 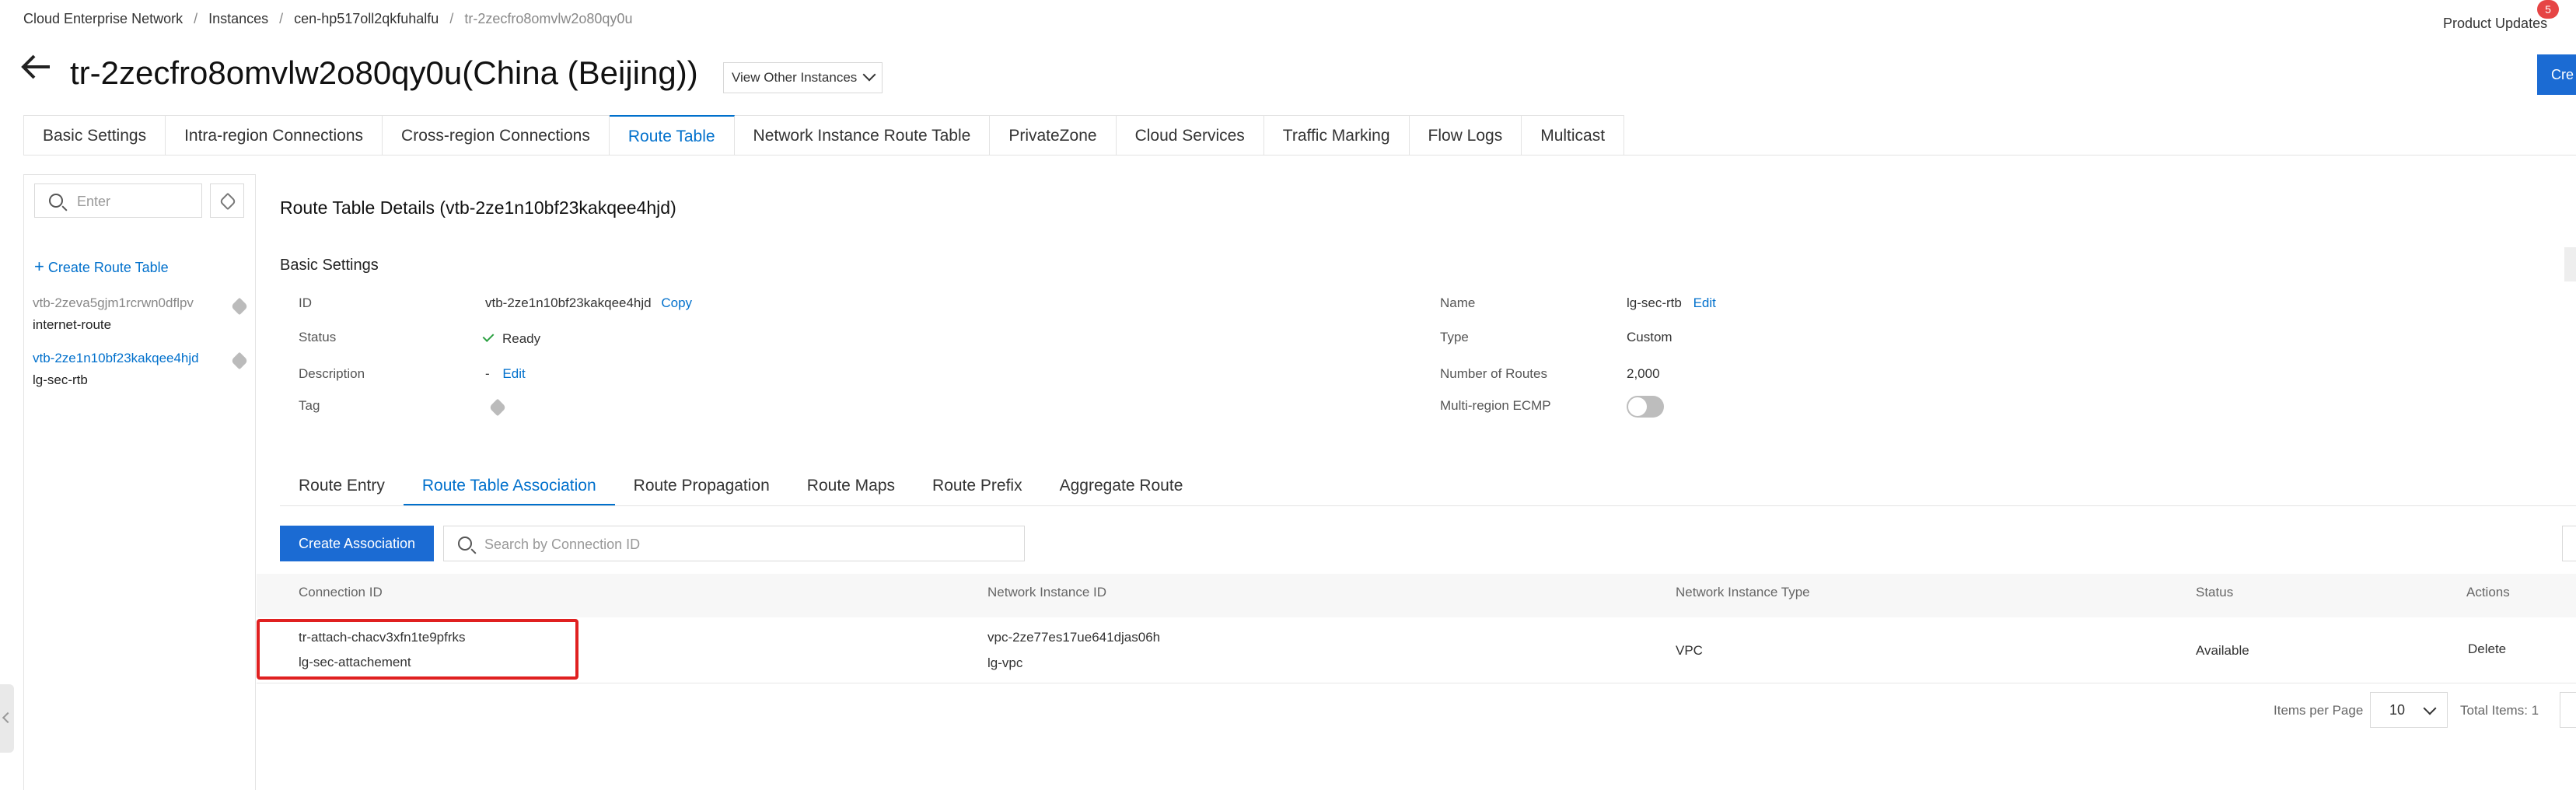 I want to click on copy-link: Copy, so click(x=676, y=302).